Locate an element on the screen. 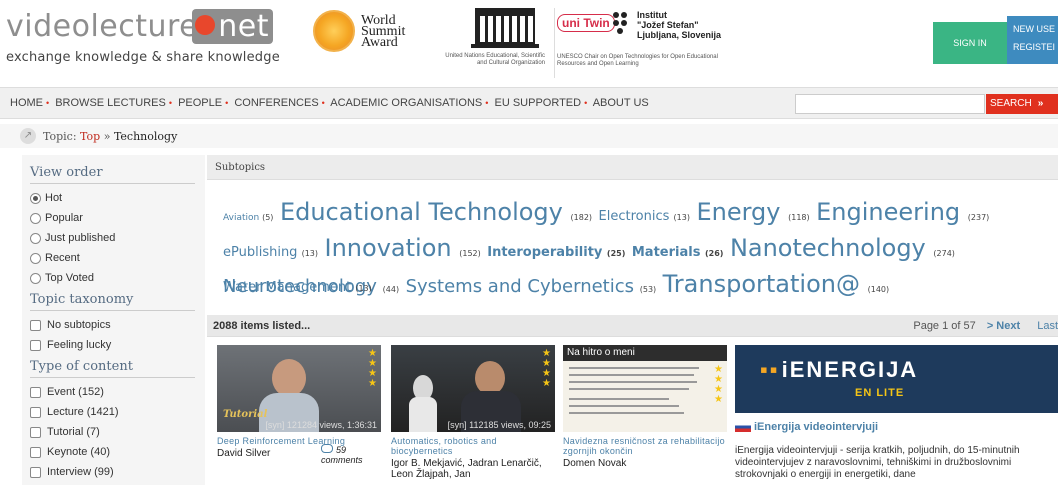 This screenshot has width=1058, height=485. tag-engineering: Engineering (237) is located at coordinates (902, 212).